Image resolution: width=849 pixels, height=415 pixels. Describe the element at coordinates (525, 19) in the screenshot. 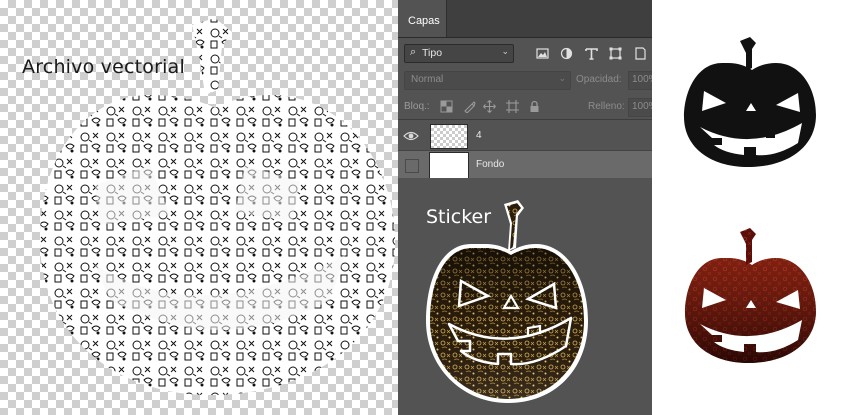

I see `panel-tab-bar: Capas` at that location.